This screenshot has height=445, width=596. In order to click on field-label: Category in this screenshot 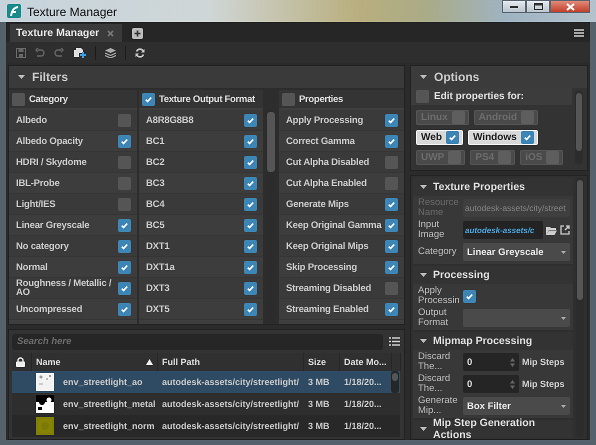, I will do `click(438, 252)`.